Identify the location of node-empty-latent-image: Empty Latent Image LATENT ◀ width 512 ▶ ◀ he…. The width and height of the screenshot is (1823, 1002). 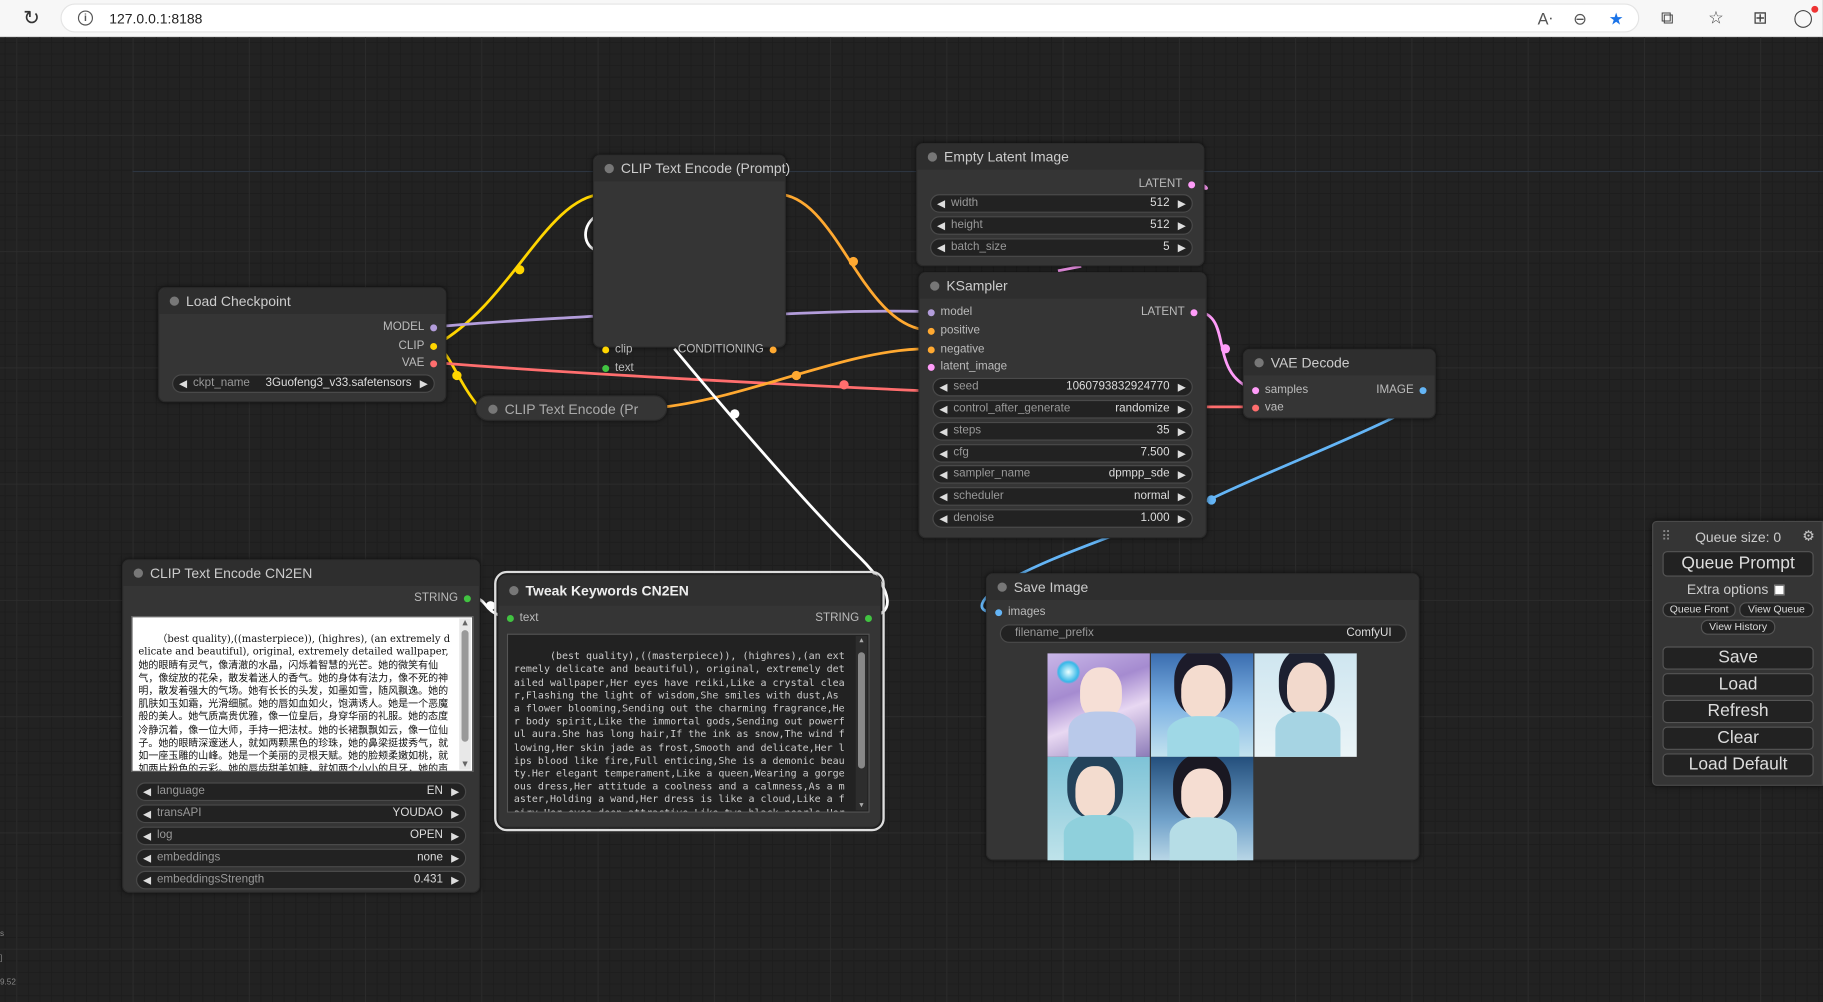
(1060, 204).